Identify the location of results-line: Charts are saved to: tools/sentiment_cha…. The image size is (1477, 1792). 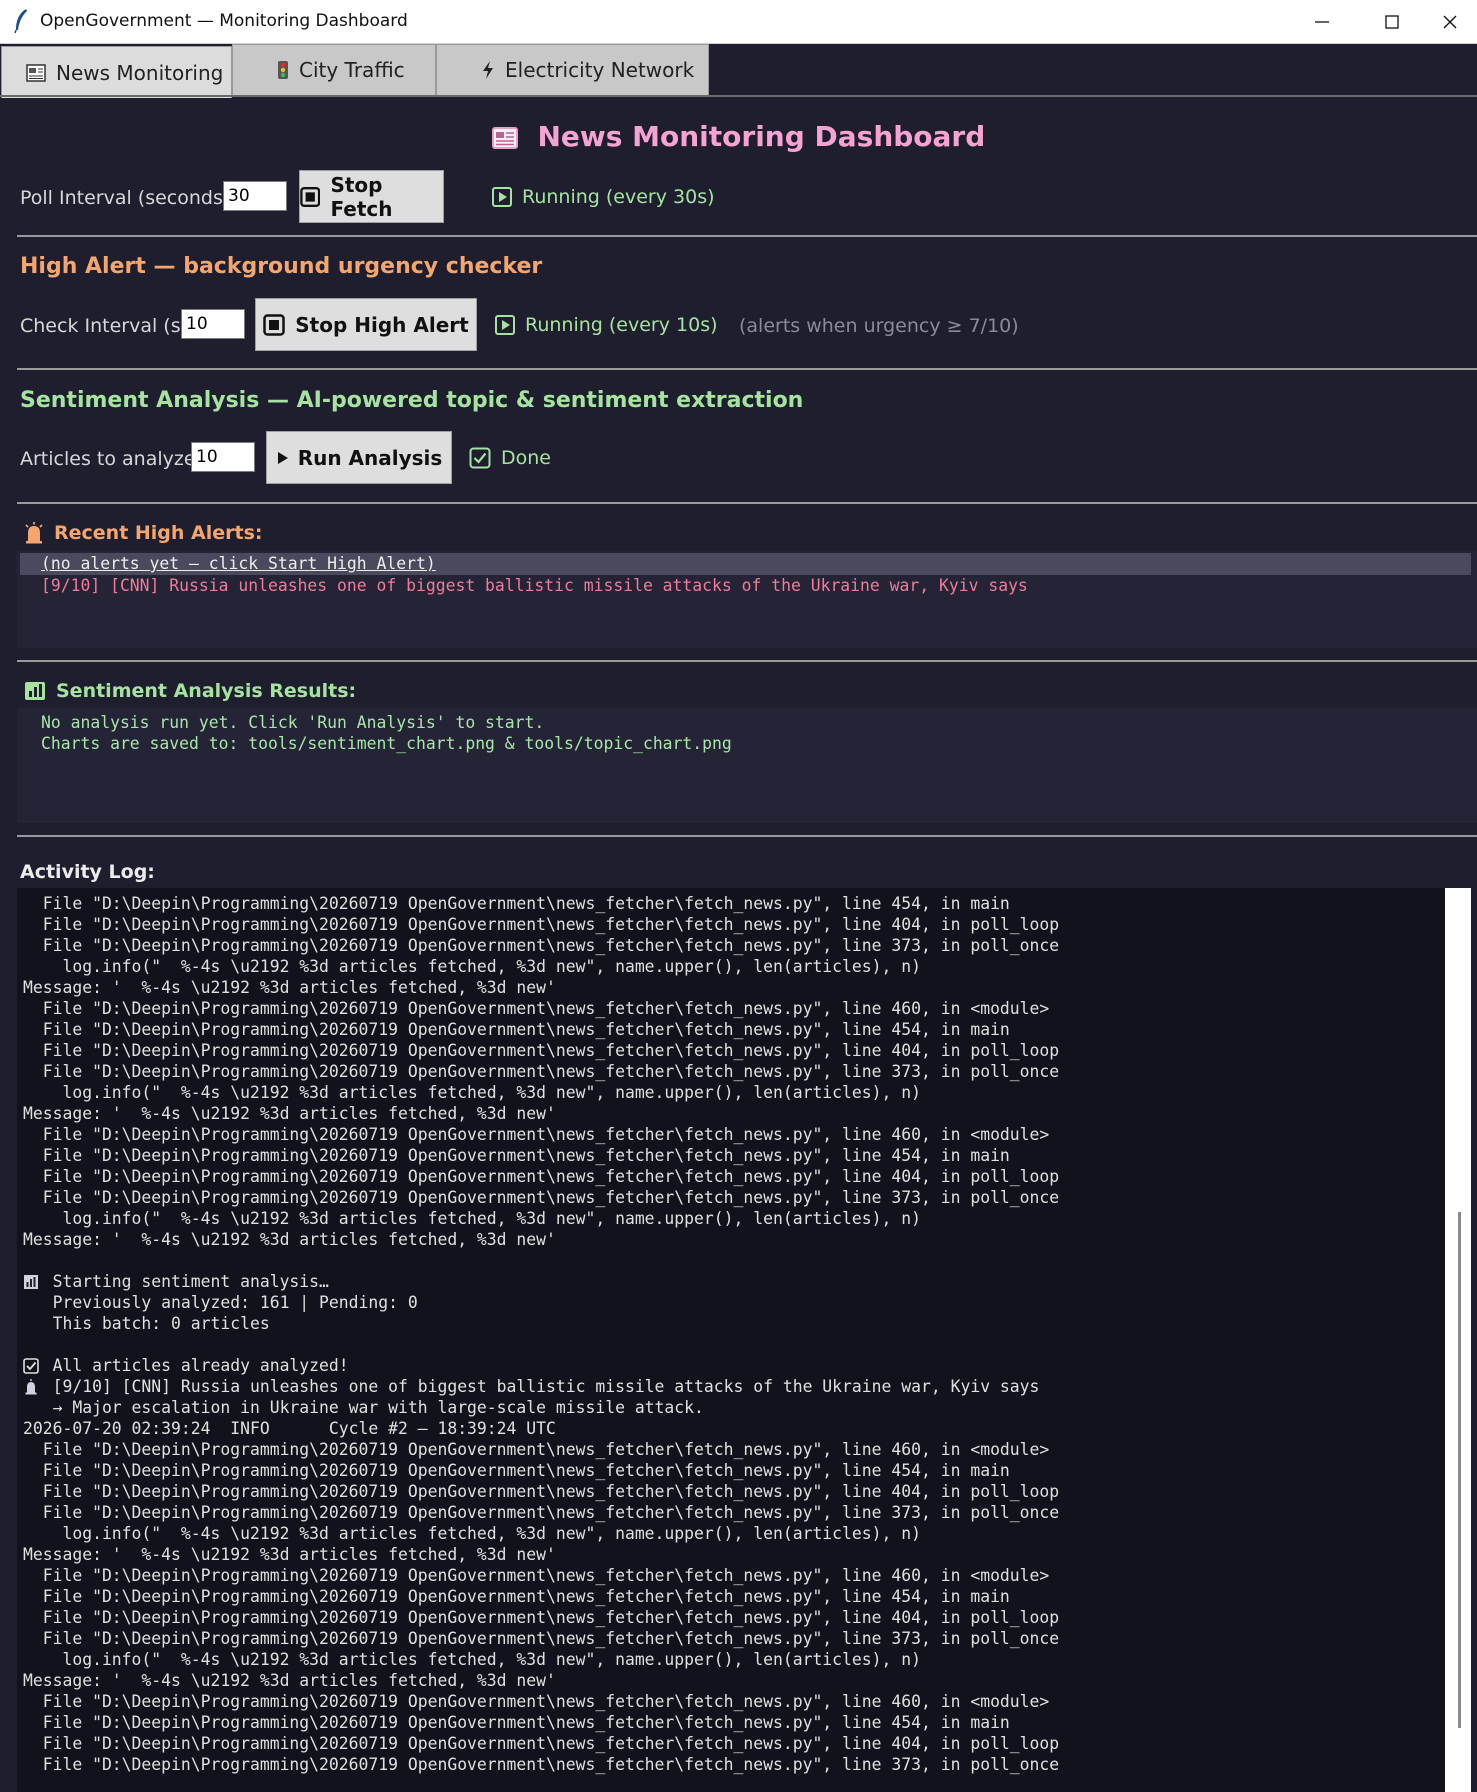
(386, 743).